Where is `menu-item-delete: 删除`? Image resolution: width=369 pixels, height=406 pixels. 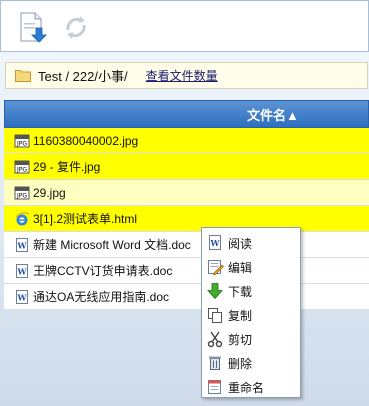
menu-item-delete: 删除 is located at coordinates (251, 363).